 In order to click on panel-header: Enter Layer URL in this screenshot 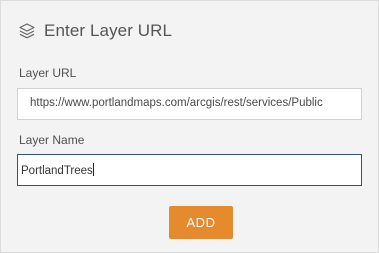, I will do `click(95, 31)`.